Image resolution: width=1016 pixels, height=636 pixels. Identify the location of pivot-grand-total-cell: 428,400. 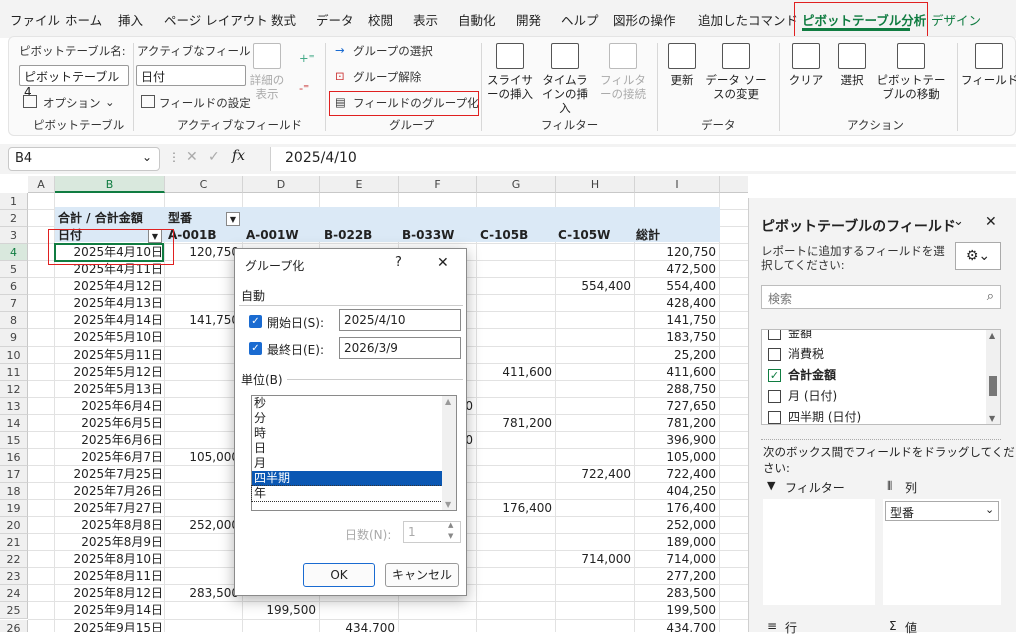
(675, 303).